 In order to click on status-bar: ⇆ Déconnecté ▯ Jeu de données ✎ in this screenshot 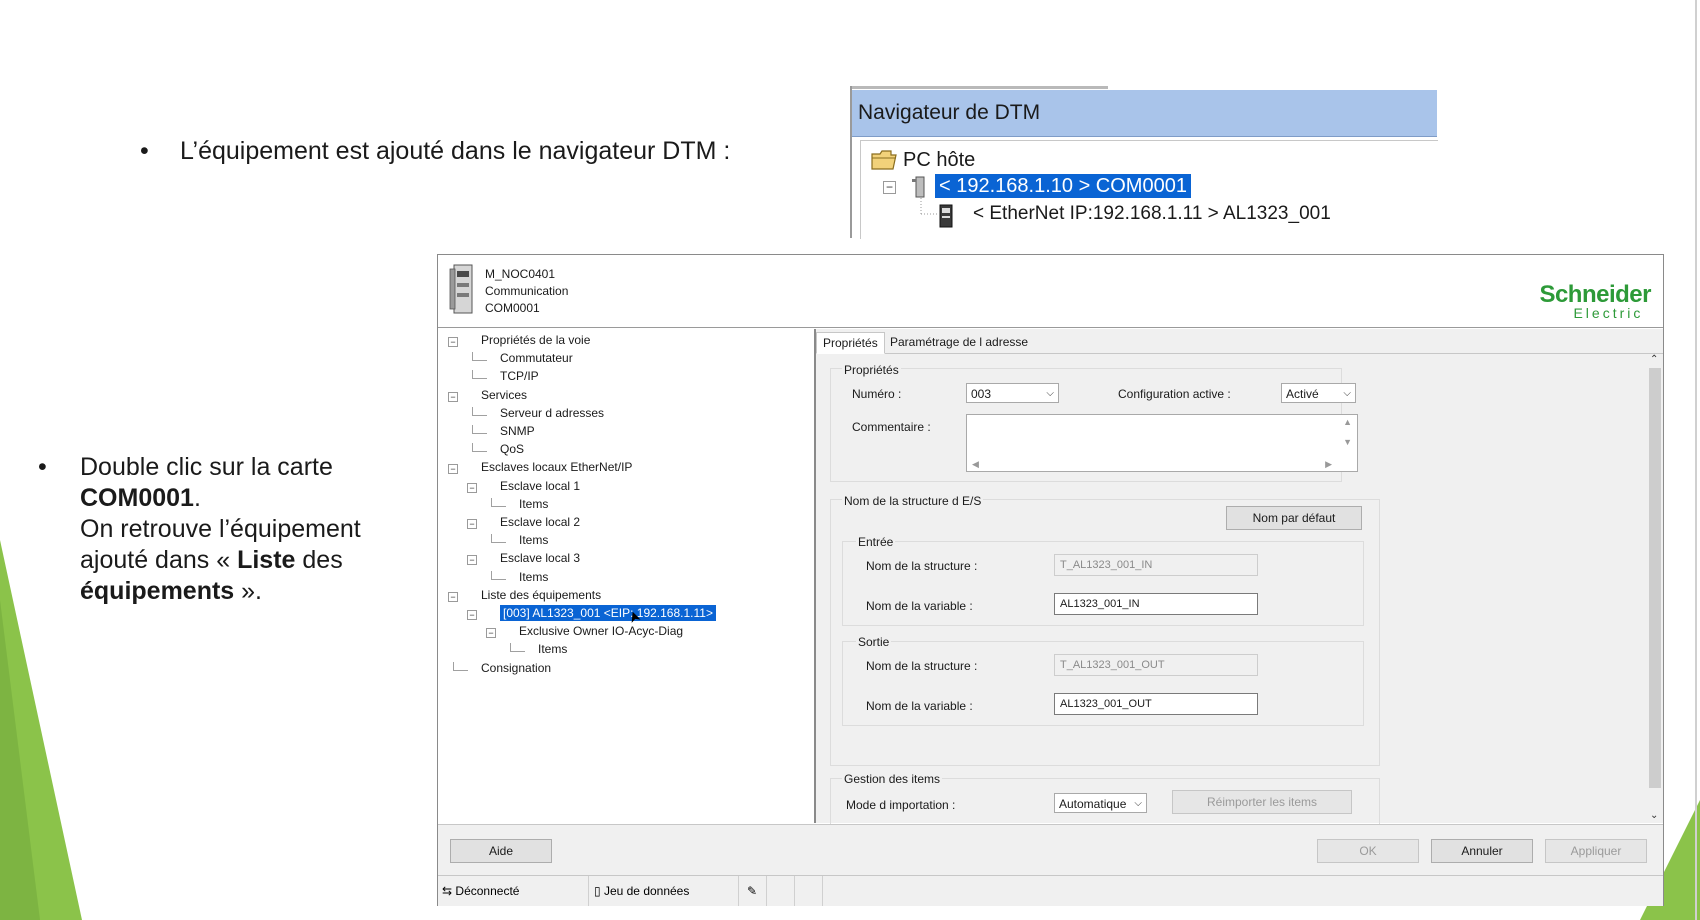, I will do `click(1050, 890)`.